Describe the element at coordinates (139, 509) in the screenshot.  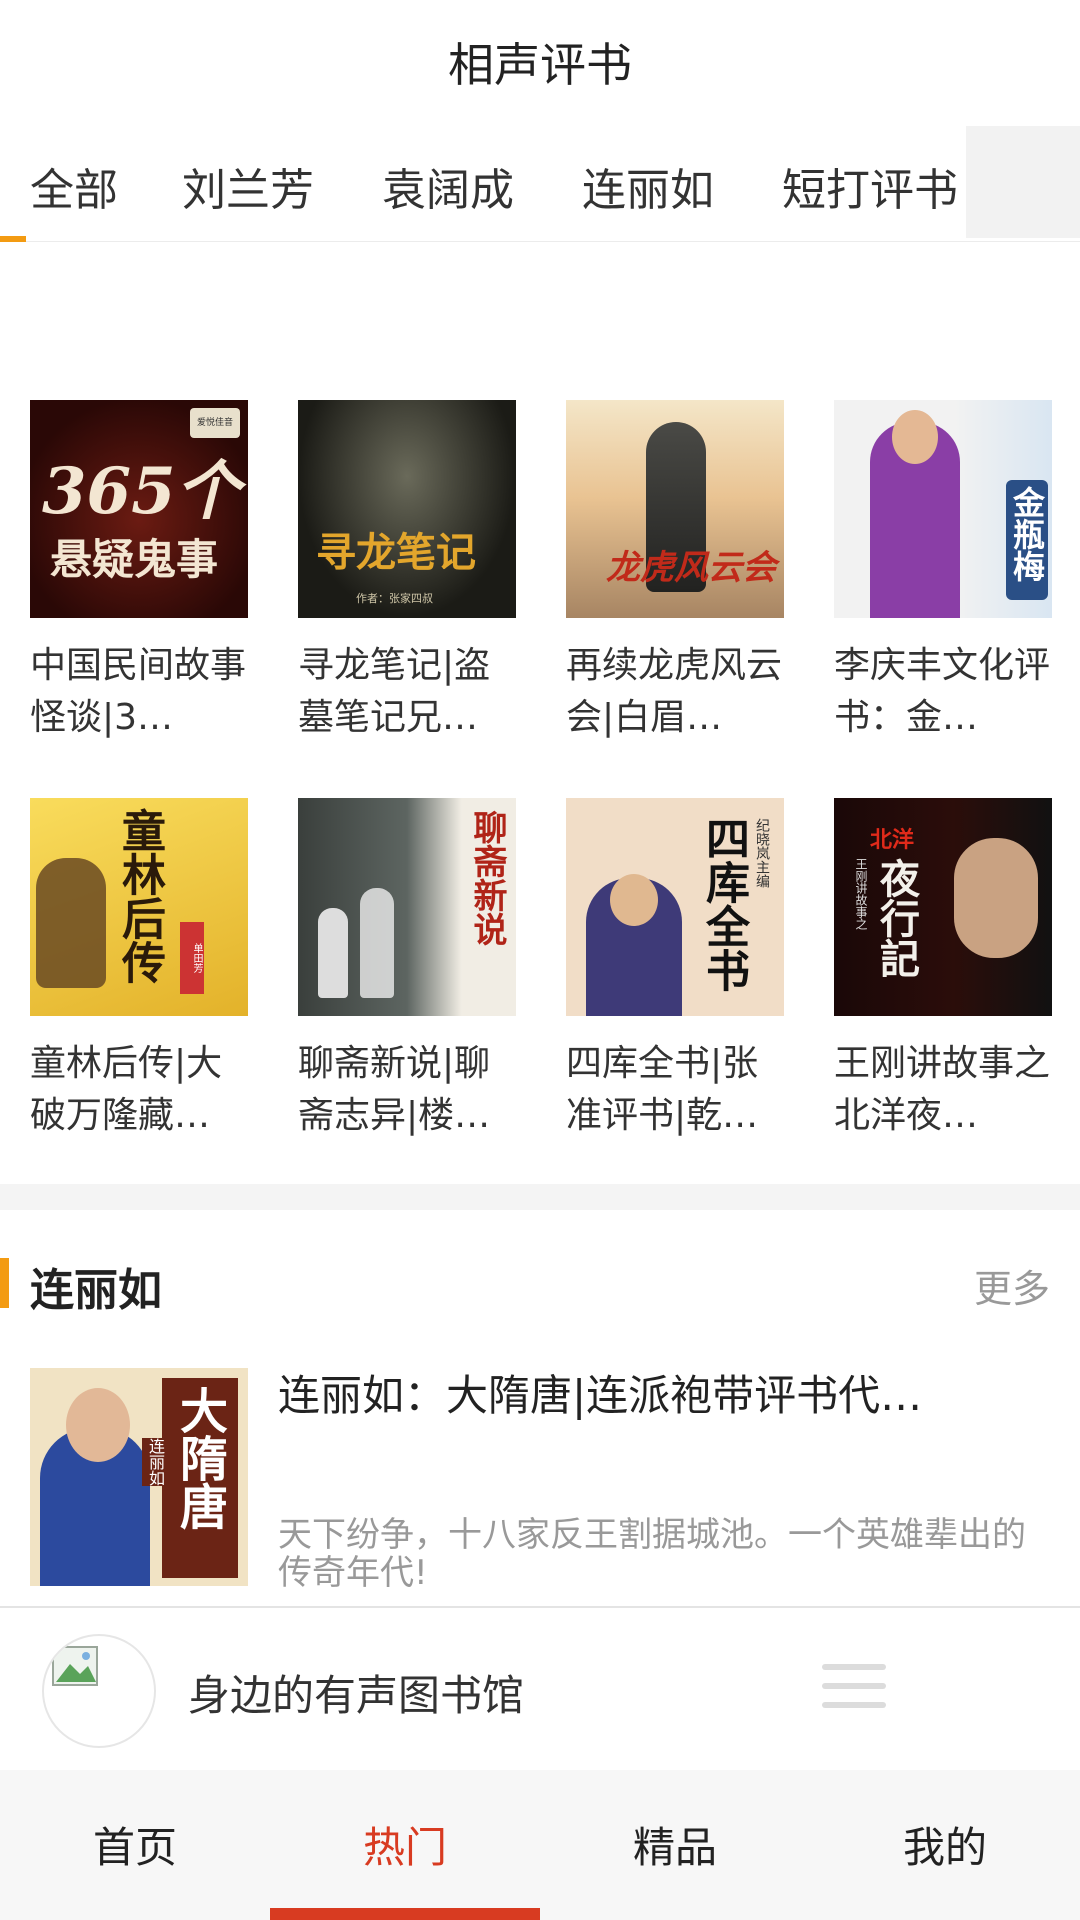
I see `album-cover: 365个 悬疑鬼事 爱悦佳音` at that location.